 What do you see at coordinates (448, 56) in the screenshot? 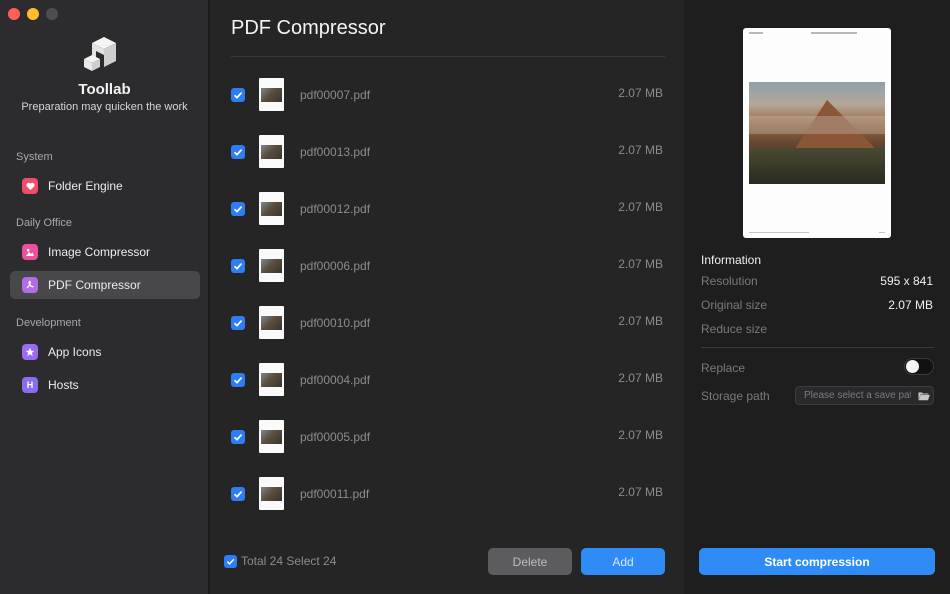
I see `title-divider` at bounding box center [448, 56].